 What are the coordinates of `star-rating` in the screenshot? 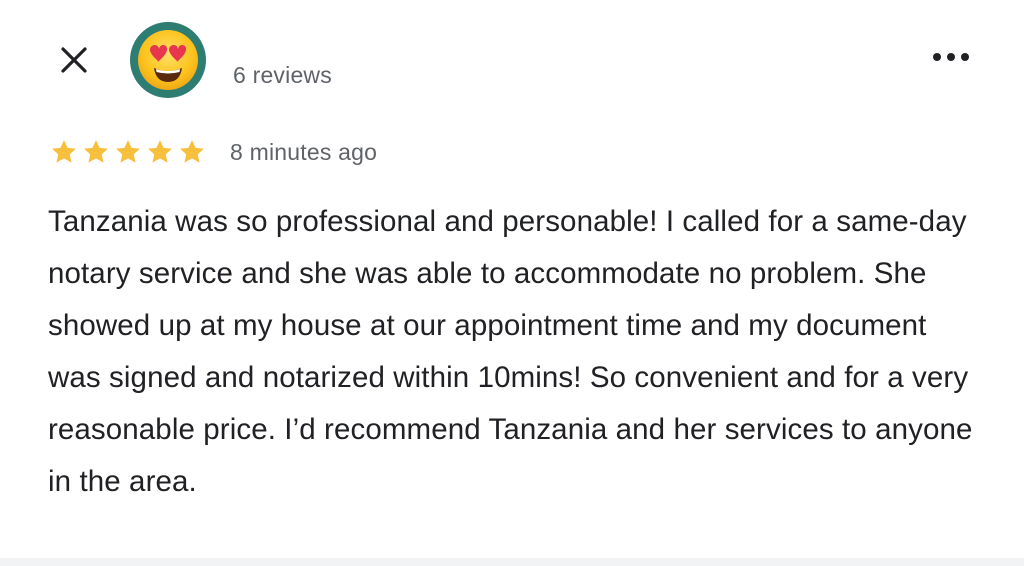 It's located at (128, 152).